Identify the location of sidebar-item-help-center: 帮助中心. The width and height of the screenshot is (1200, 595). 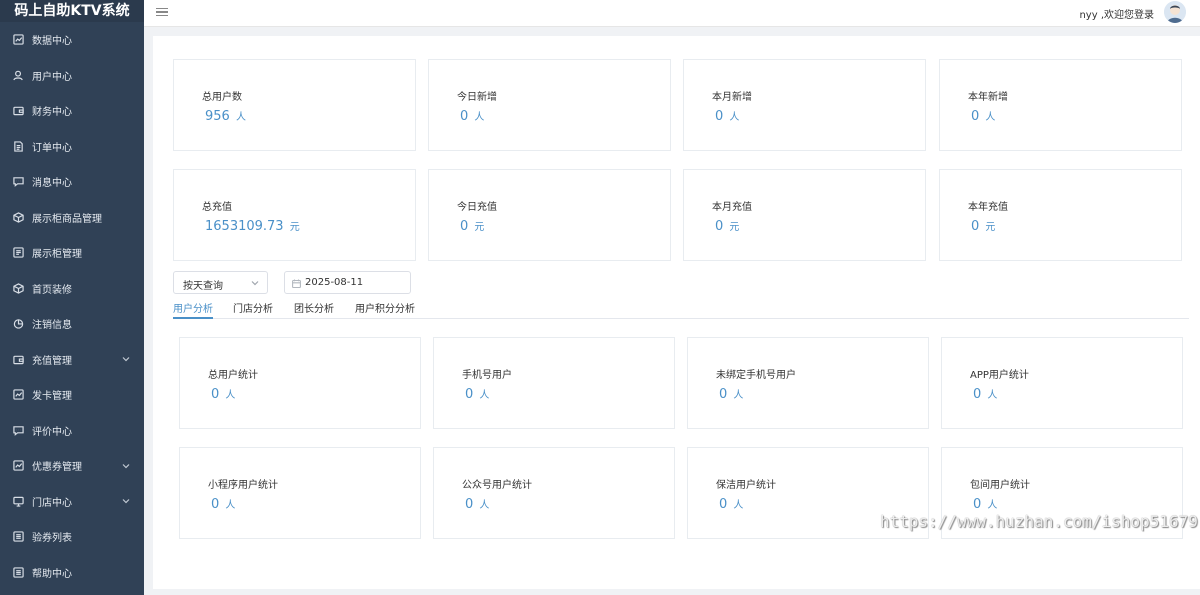
(72, 573).